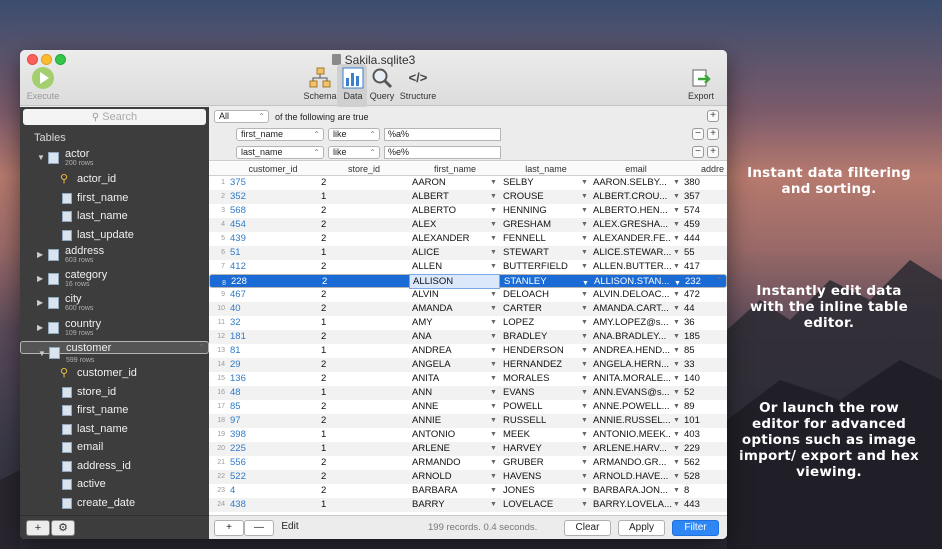  I want to click on cell-customer_id: 97, so click(270, 420).